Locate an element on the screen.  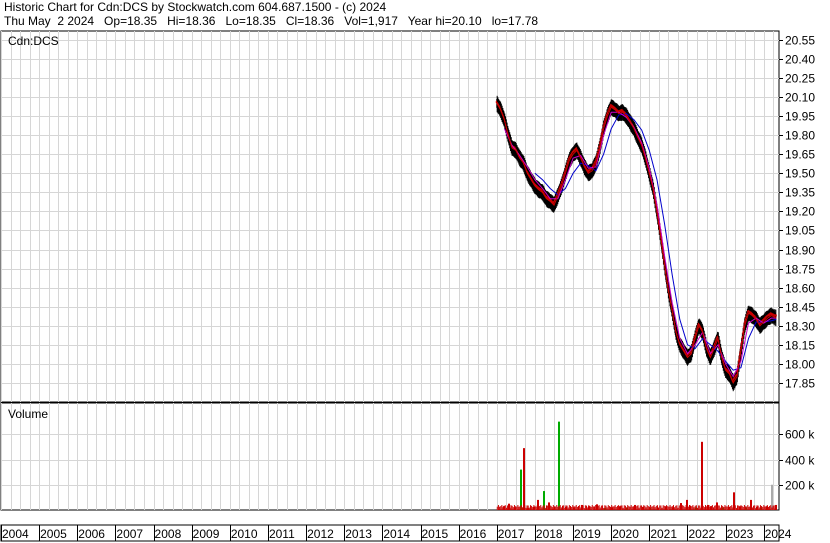
volume-bar is located at coordinates (524, 479).